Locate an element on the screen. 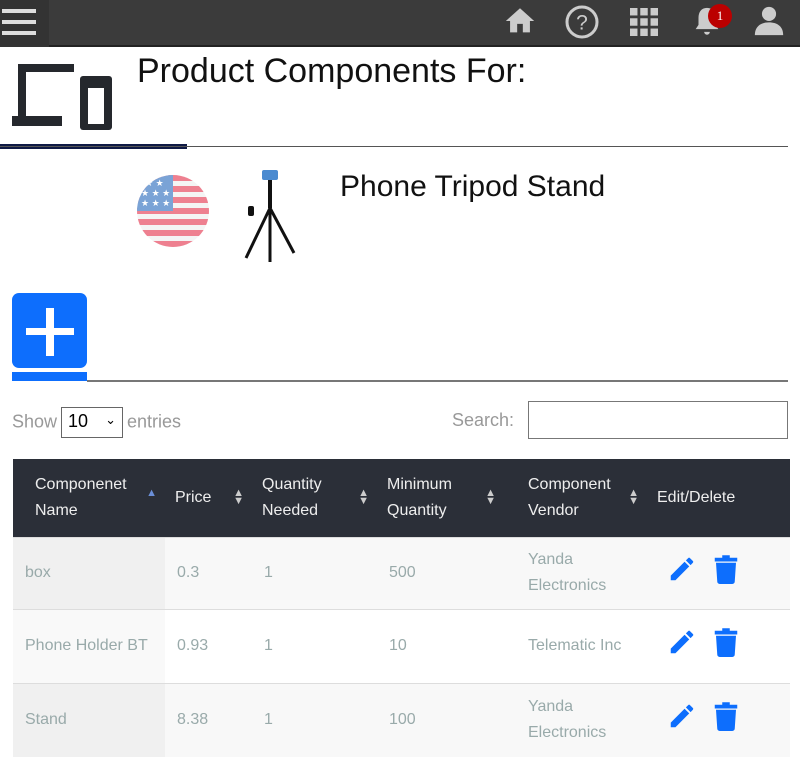 The width and height of the screenshot is (800, 757). col-header-minimum-quantity: Minimum Quantity ▲ ▼ is located at coordinates (440, 498).